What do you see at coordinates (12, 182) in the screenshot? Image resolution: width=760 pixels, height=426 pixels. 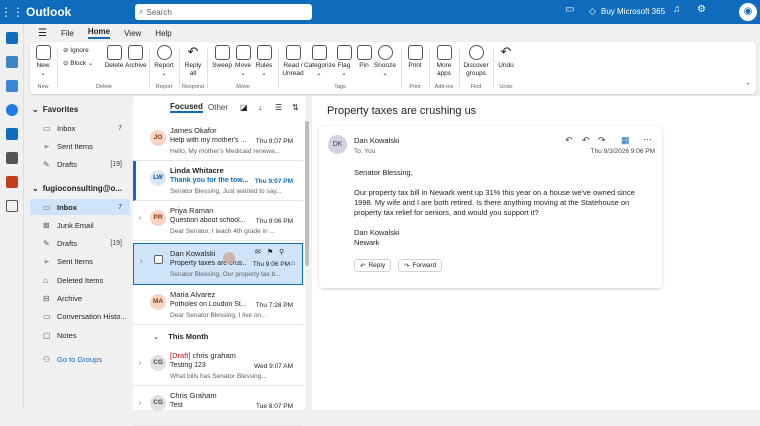 I see `office-icon` at bounding box center [12, 182].